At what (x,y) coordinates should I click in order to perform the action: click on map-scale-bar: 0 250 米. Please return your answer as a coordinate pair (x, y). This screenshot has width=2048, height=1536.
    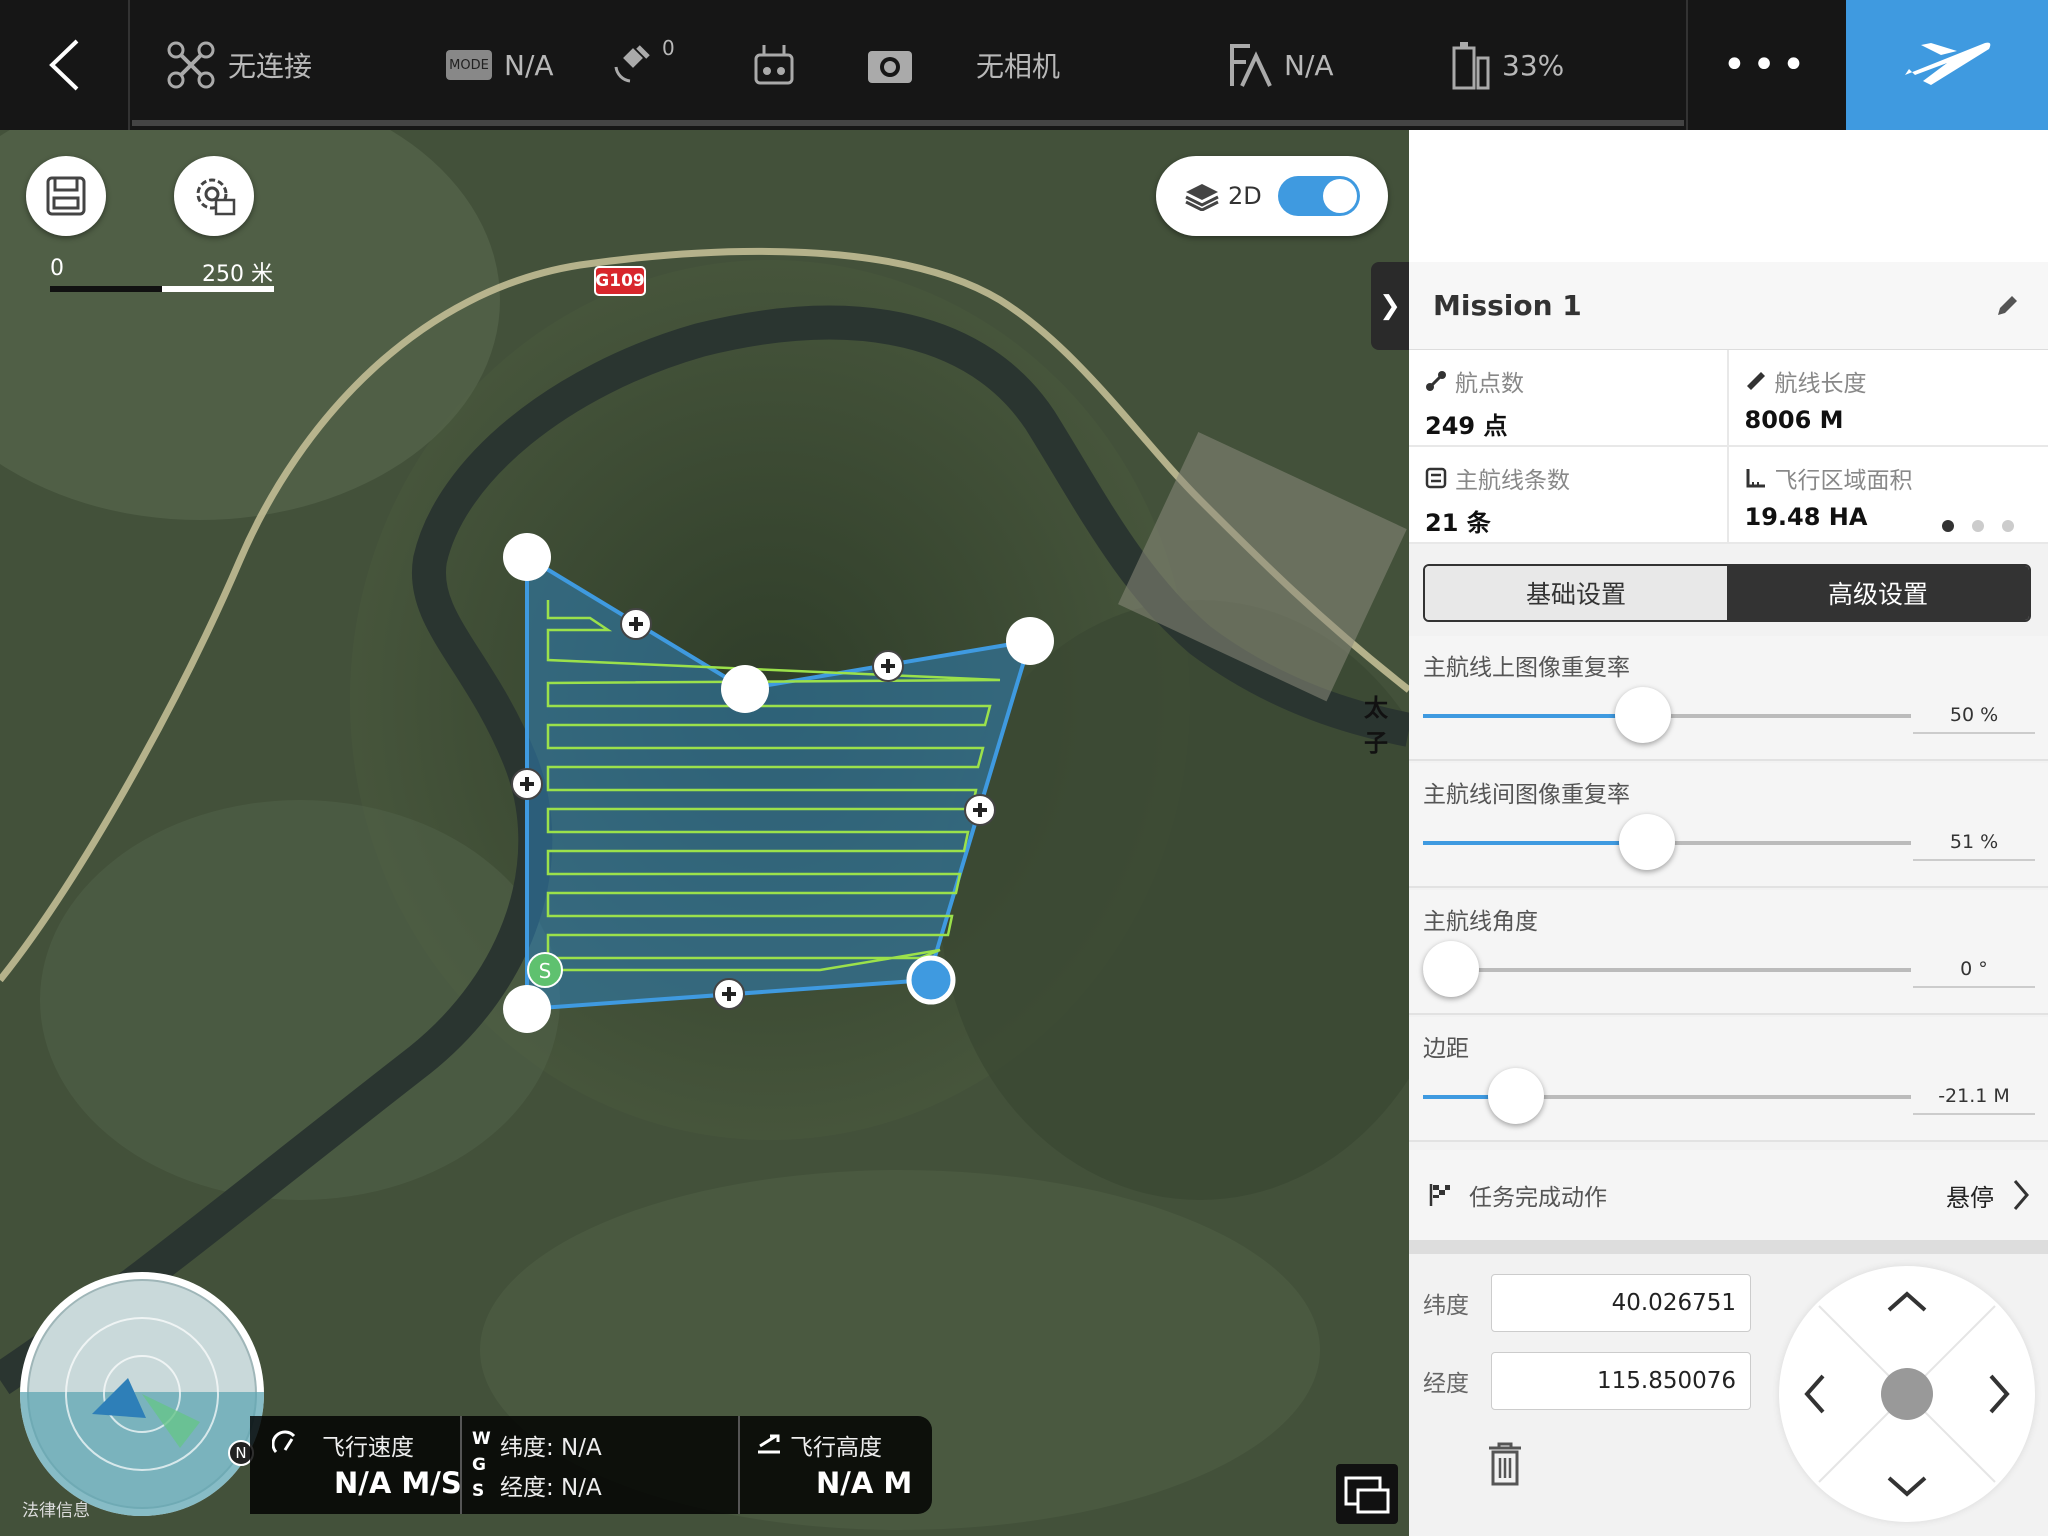
    Looking at the image, I should click on (162, 274).